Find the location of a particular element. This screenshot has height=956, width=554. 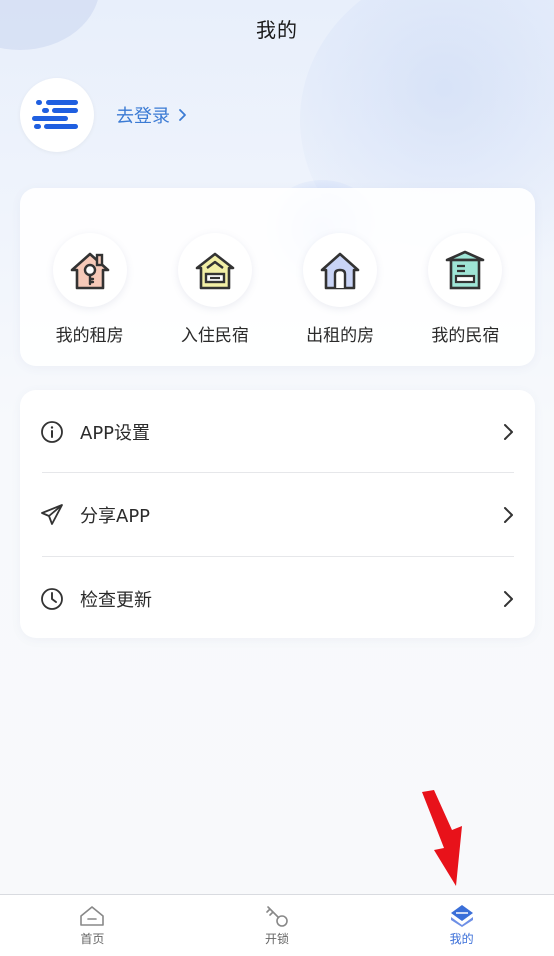

quick-action-my-homestay: 我的民宿 is located at coordinates (465, 289).